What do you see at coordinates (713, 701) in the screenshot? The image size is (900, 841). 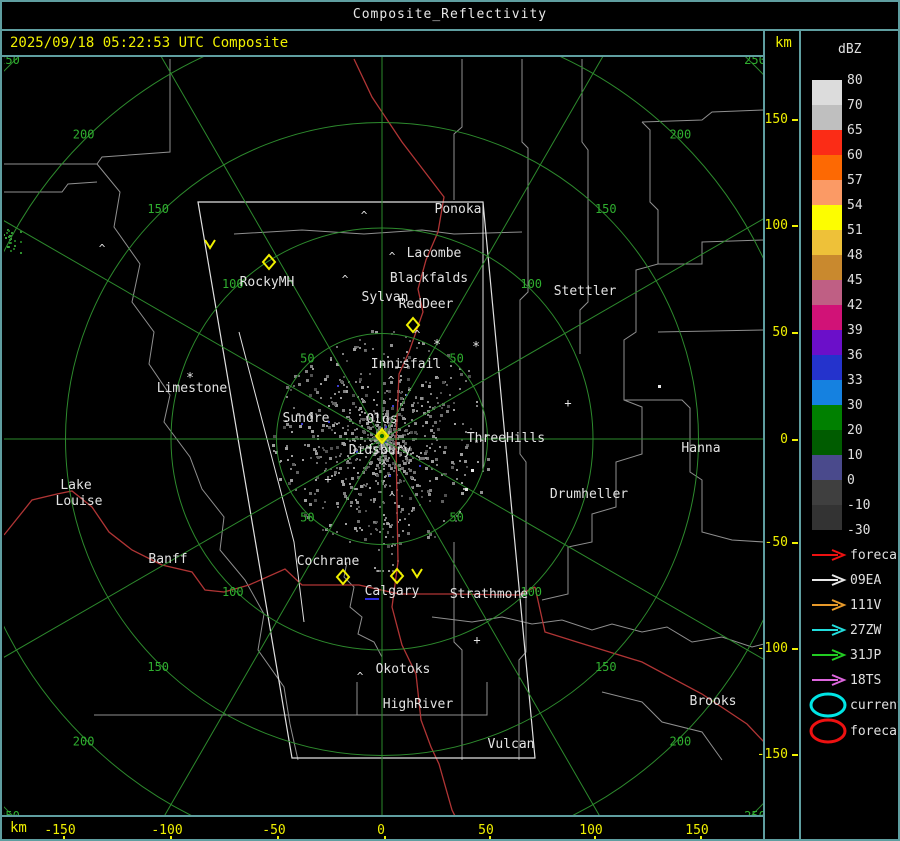 I see `city-label-brooks: Brooks` at bounding box center [713, 701].